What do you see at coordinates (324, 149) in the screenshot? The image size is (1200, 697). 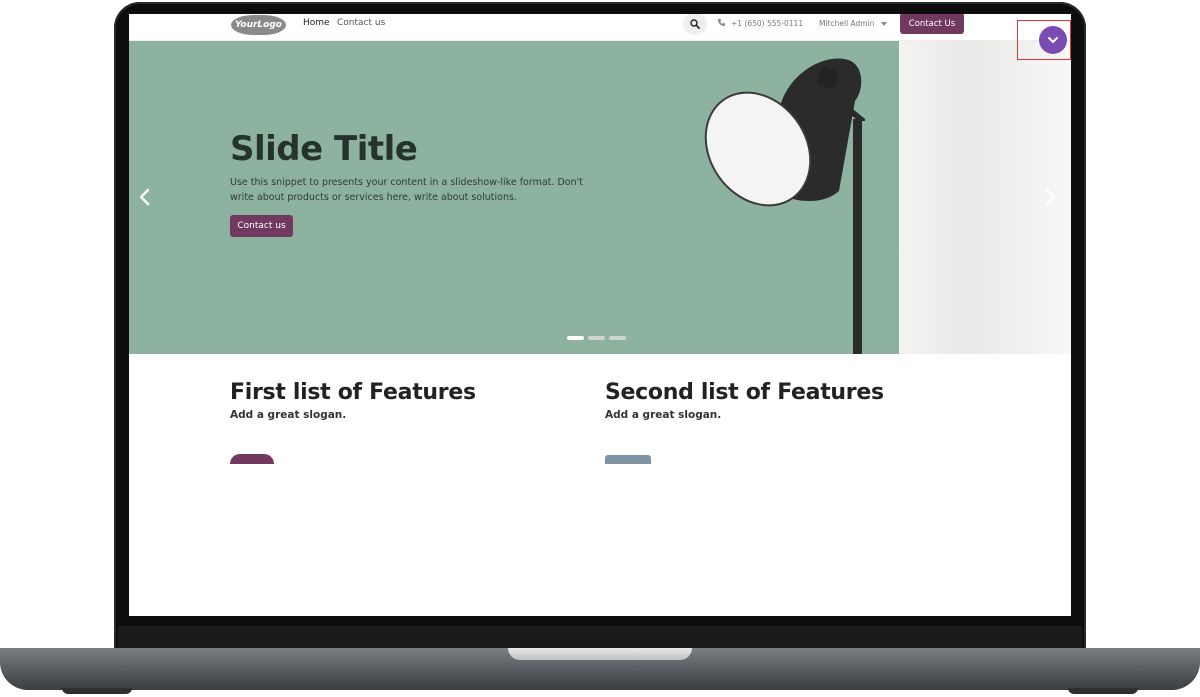 I see `slide-title: Slide Title` at bounding box center [324, 149].